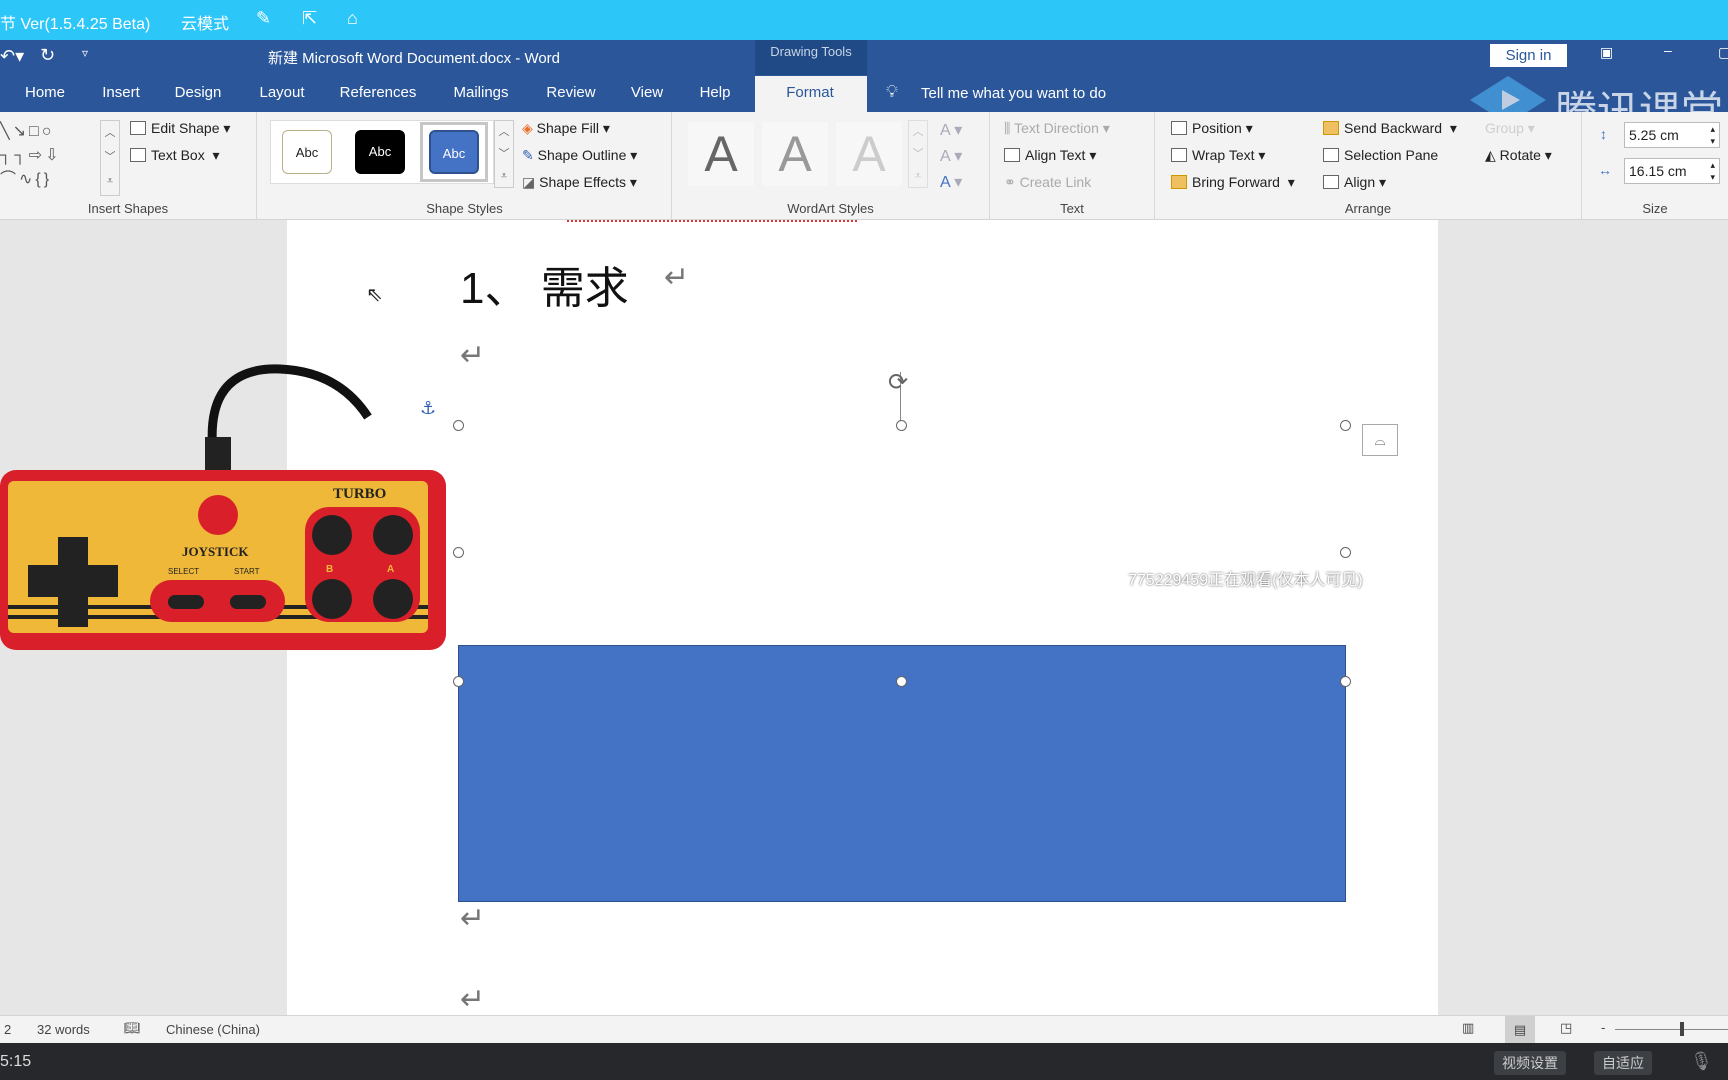  Describe the element at coordinates (1380, 440) in the screenshot. I see `layout-options-icon: ⌓` at that location.